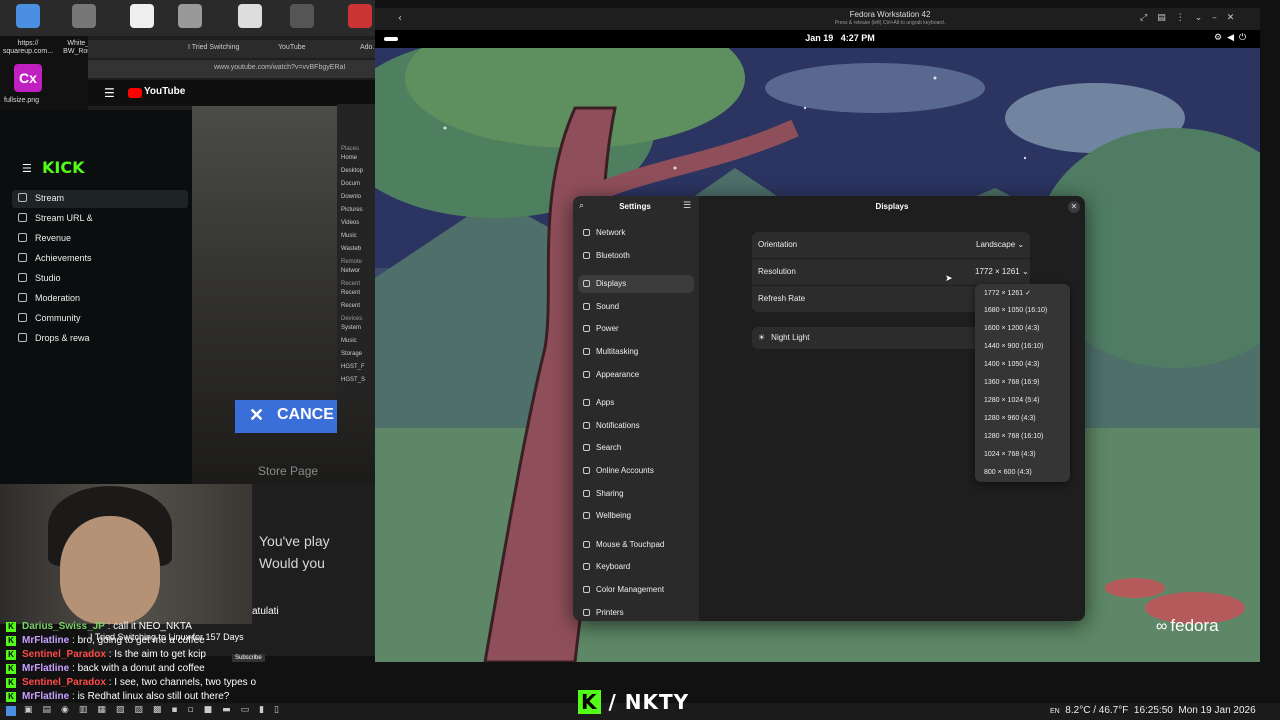 This screenshot has height=720, width=1280. I want to click on vm-back-icon: ‹, so click(400, 18).